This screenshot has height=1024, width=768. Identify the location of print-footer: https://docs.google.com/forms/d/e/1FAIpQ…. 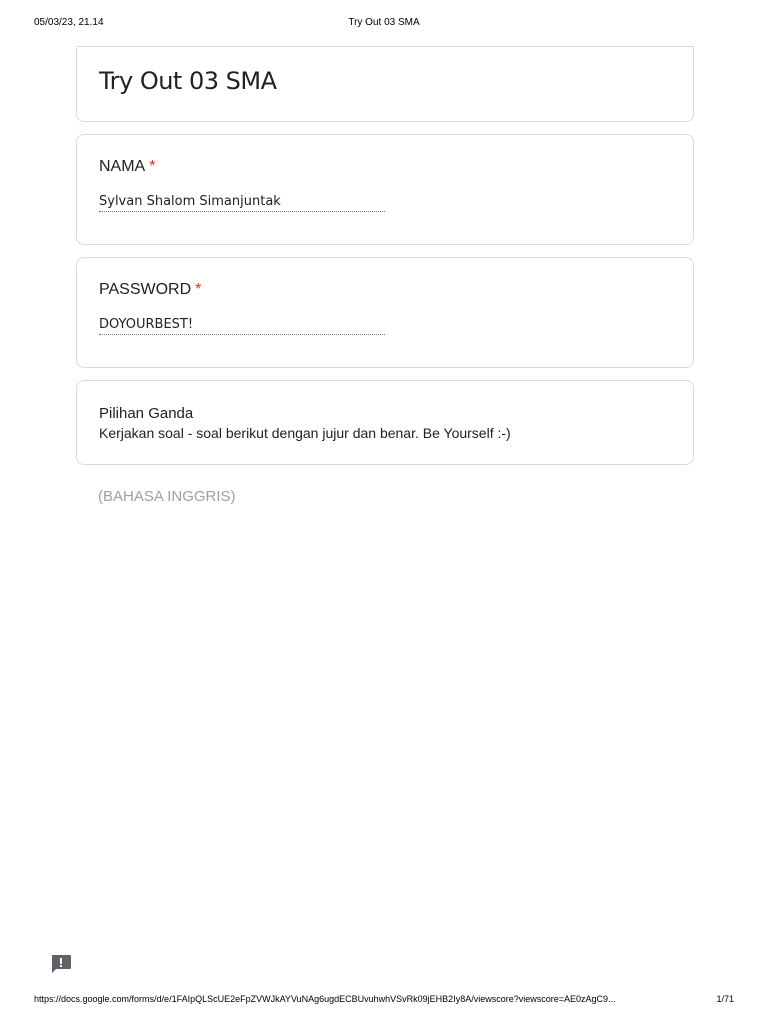
(384, 1000).